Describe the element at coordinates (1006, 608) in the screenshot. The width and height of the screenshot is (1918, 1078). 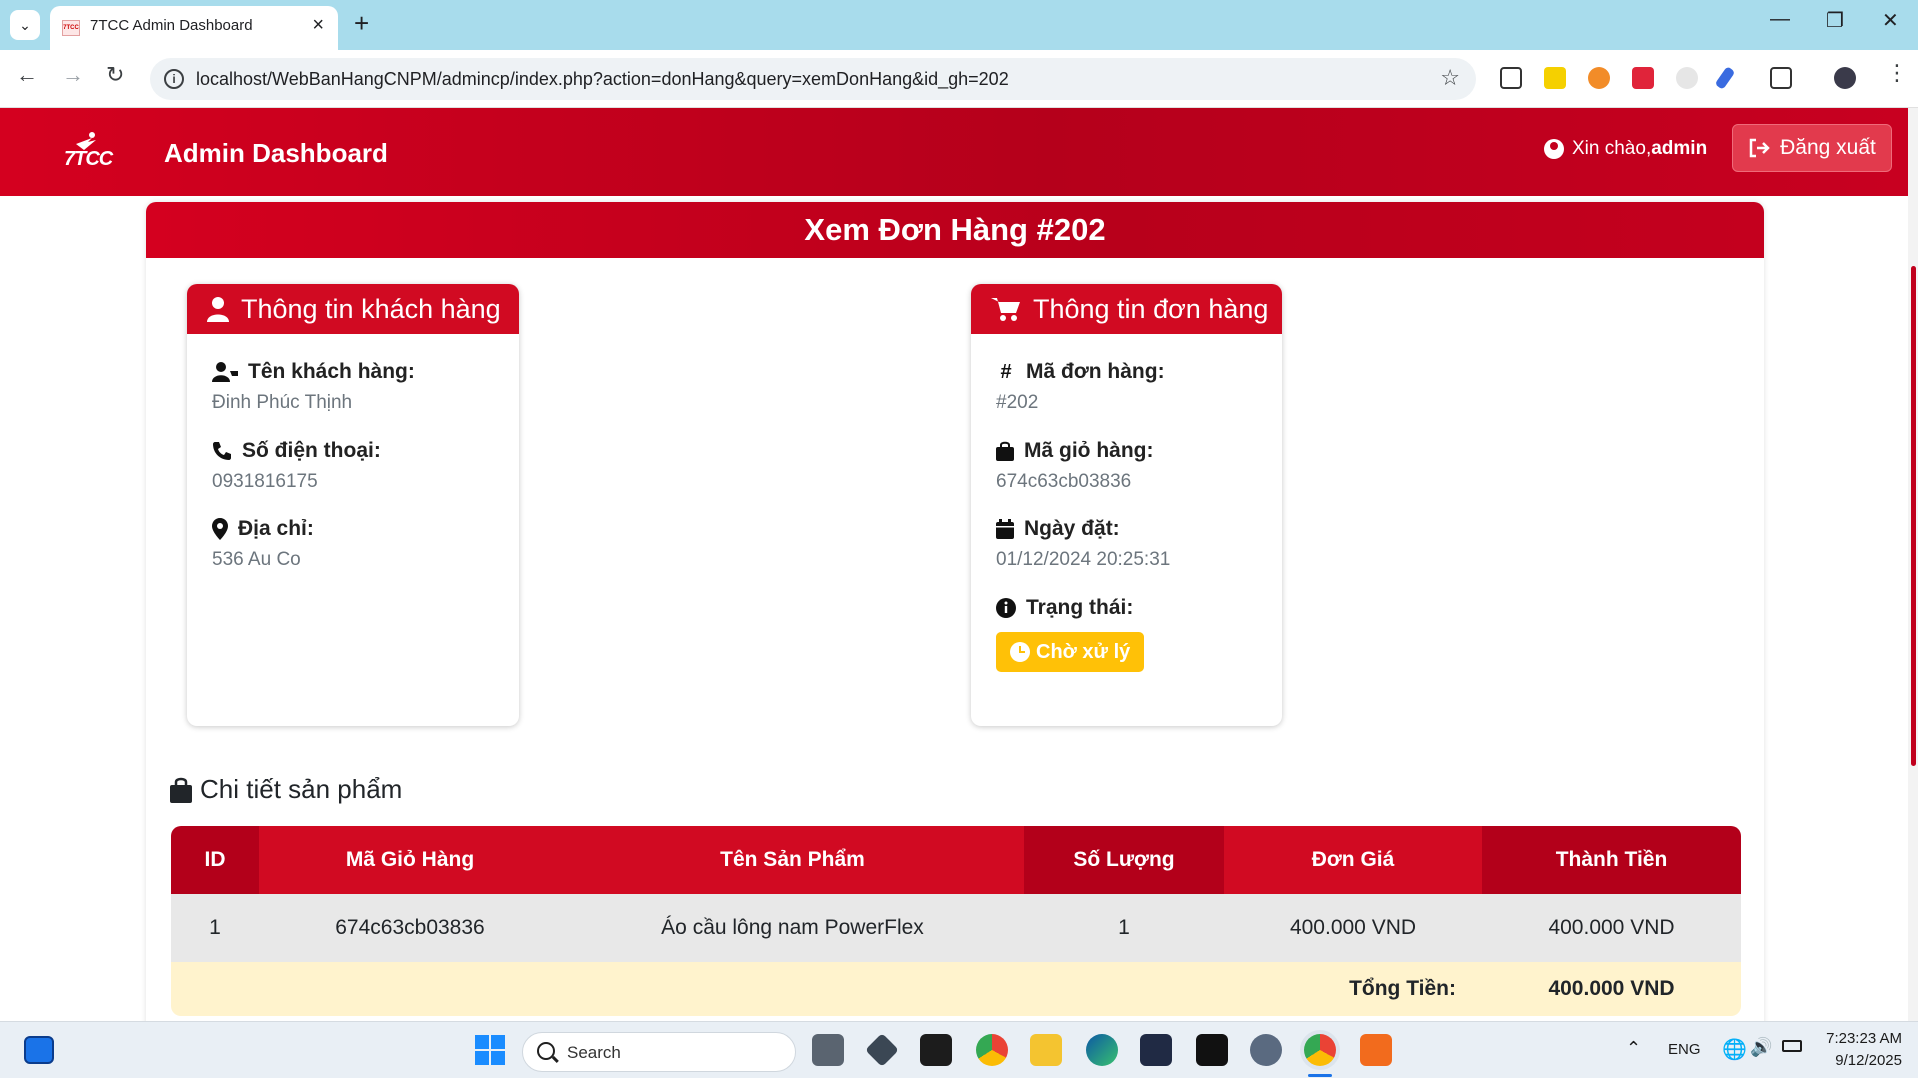
I see `info-circle-icon` at that location.